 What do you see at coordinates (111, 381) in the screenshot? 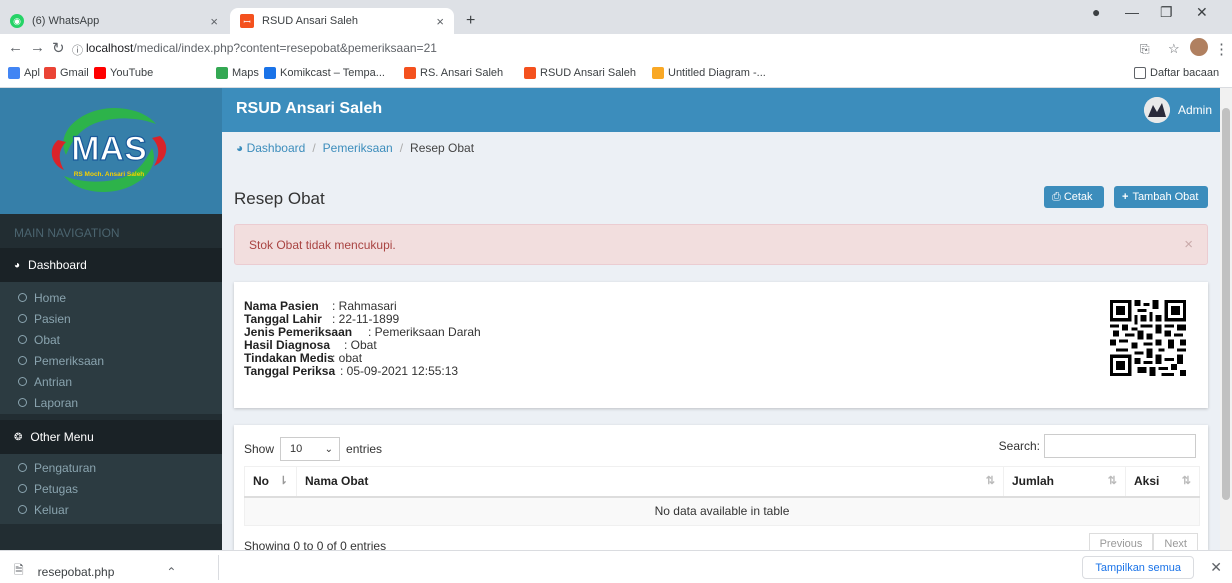
I see `sidebar-item-antrian: Antrian` at bounding box center [111, 381].